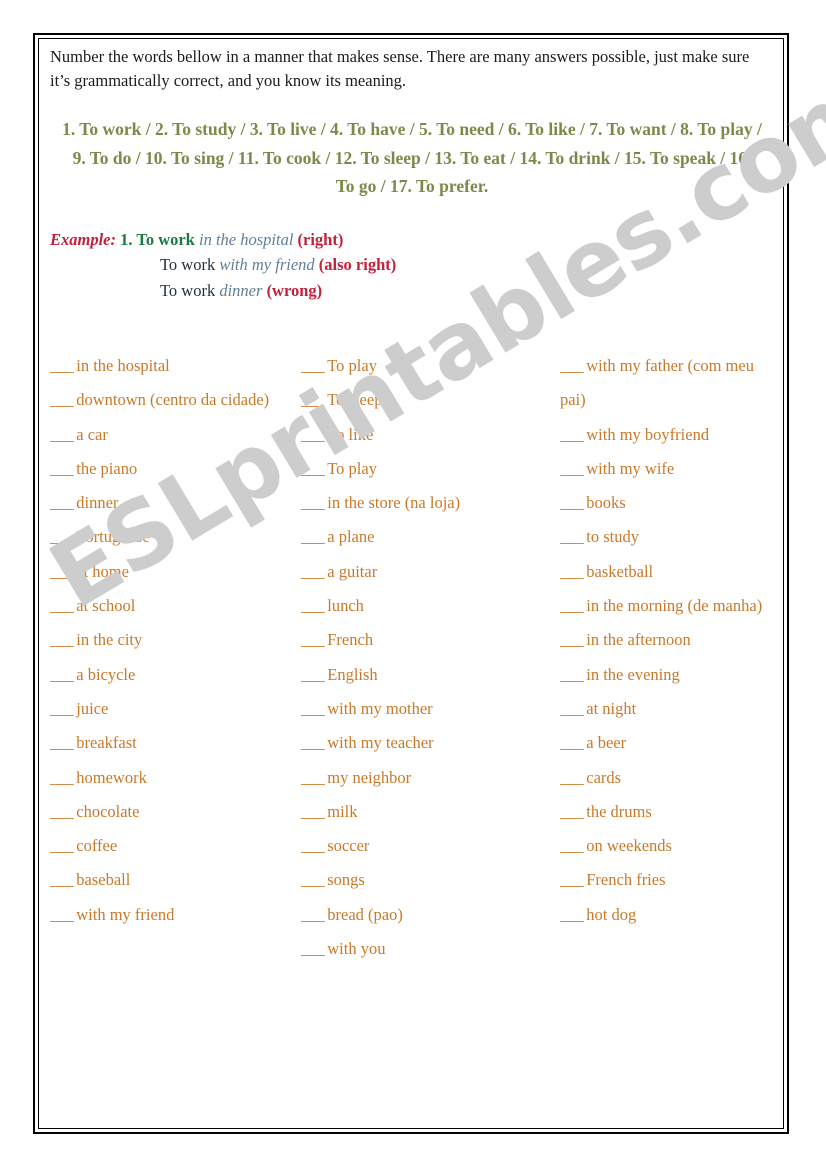 This screenshot has width=826, height=1169. What do you see at coordinates (168, 537) in the screenshot?
I see `answer-item: ___ Portuguese` at bounding box center [168, 537].